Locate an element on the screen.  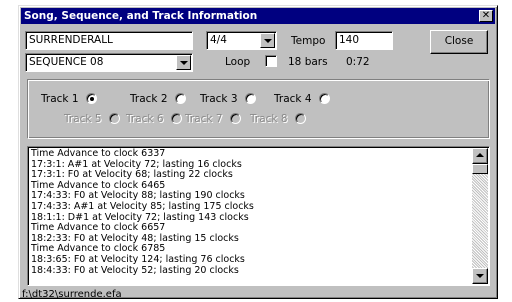
scroll-down-button is located at coordinates (480, 276).